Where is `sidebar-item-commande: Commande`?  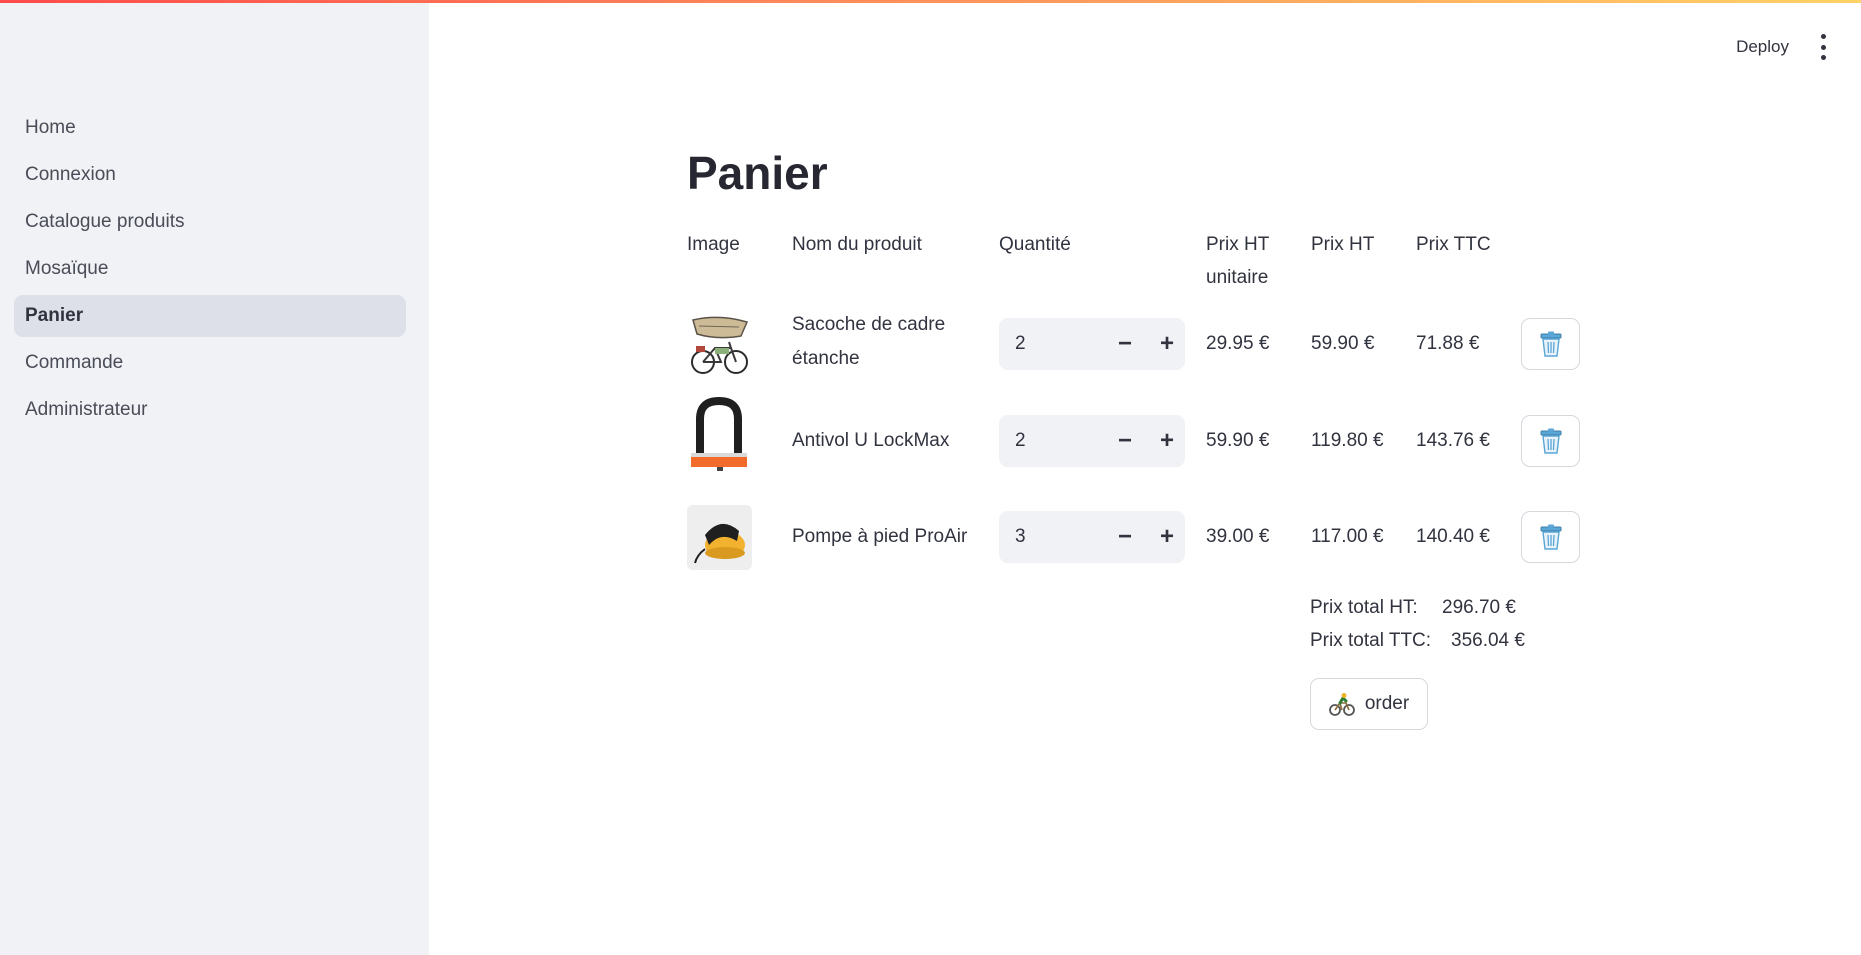 sidebar-item-commande: Commande is located at coordinates (210, 363).